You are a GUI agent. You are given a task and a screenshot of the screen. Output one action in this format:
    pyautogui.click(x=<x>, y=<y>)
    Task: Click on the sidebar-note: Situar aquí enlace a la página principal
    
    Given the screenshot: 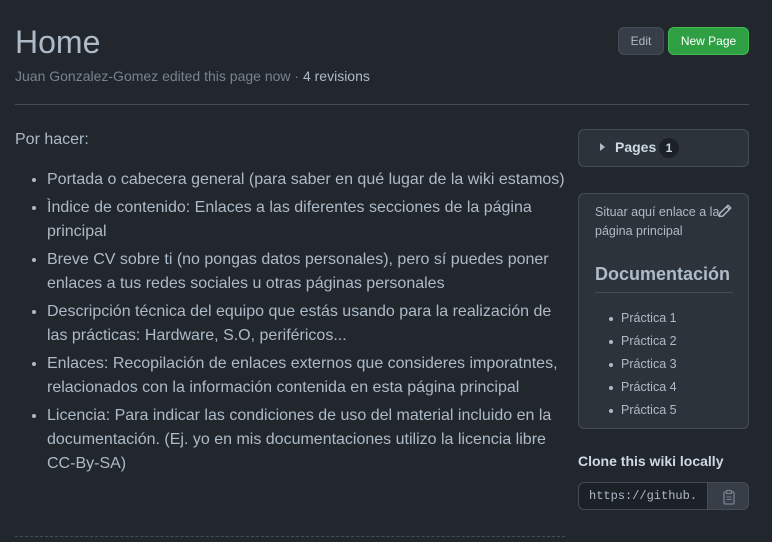 What is the action you would take?
    pyautogui.click(x=657, y=221)
    